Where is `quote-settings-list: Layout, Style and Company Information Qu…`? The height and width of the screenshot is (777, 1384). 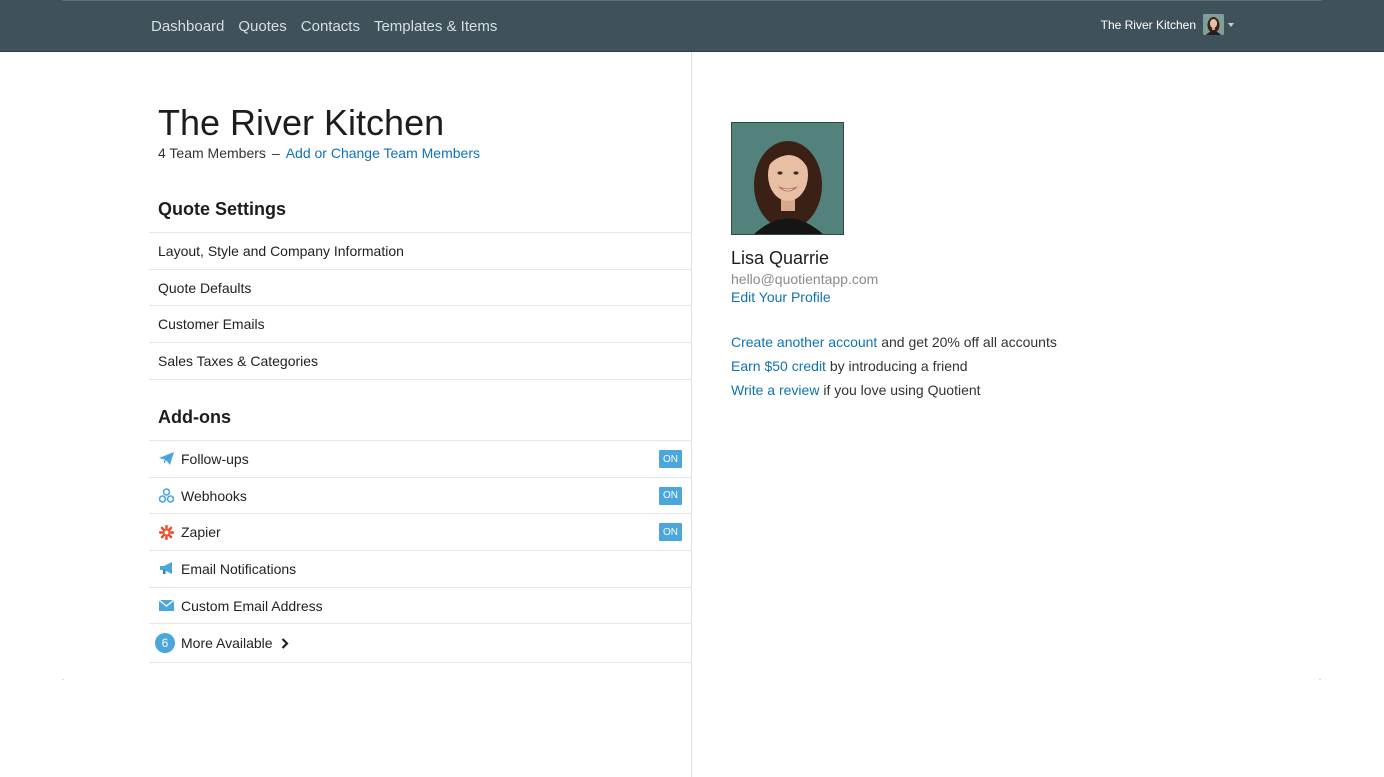
quote-settings-list: Layout, Style and Company Information Qu… is located at coordinates (420, 306).